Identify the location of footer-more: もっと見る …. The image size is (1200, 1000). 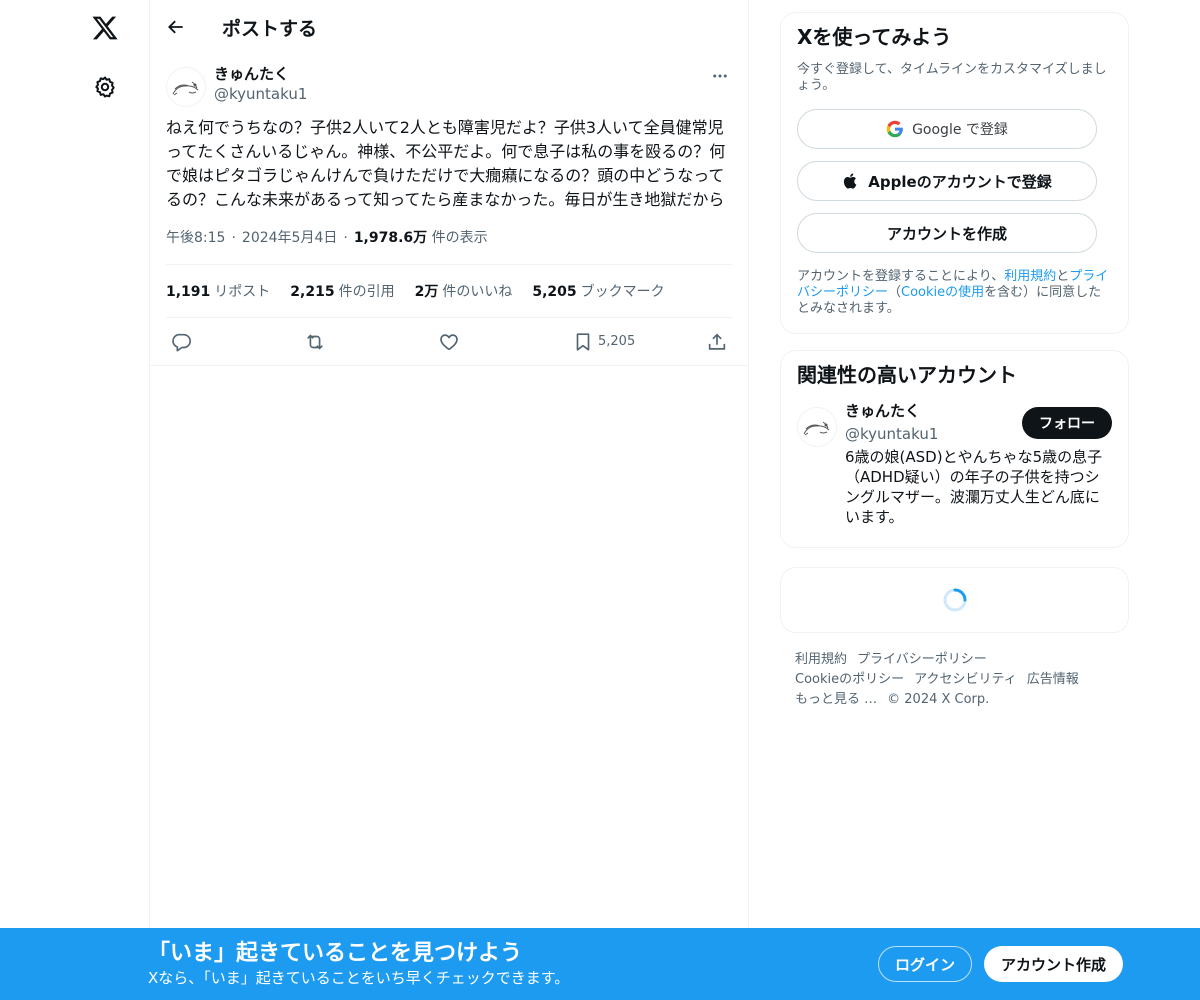
(836, 699).